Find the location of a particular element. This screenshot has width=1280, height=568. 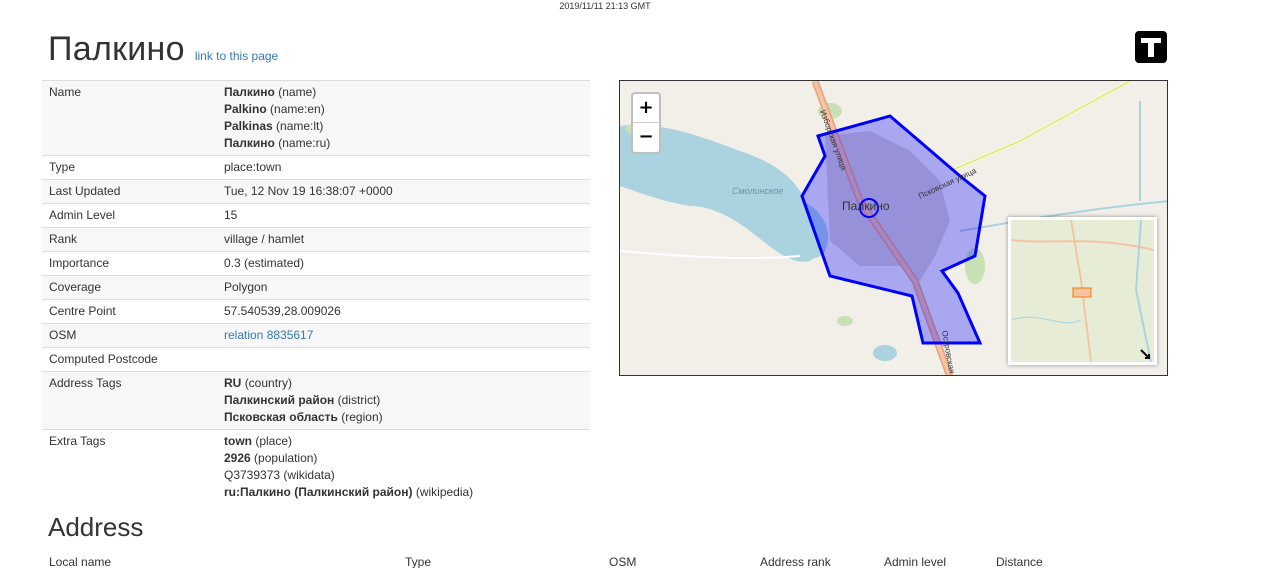

boundary-polygon is located at coordinates (893, 229).